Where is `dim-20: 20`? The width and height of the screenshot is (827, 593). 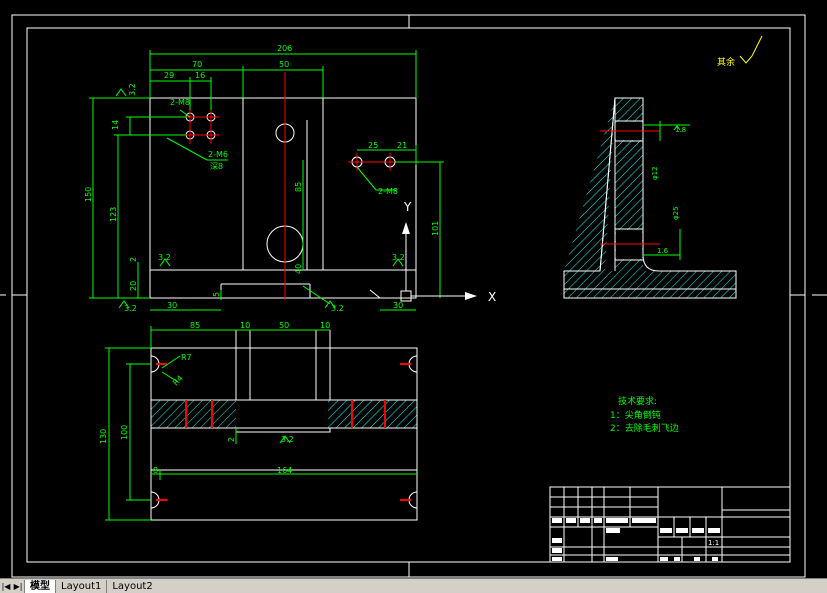
dim-20: 20 is located at coordinates (133, 286).